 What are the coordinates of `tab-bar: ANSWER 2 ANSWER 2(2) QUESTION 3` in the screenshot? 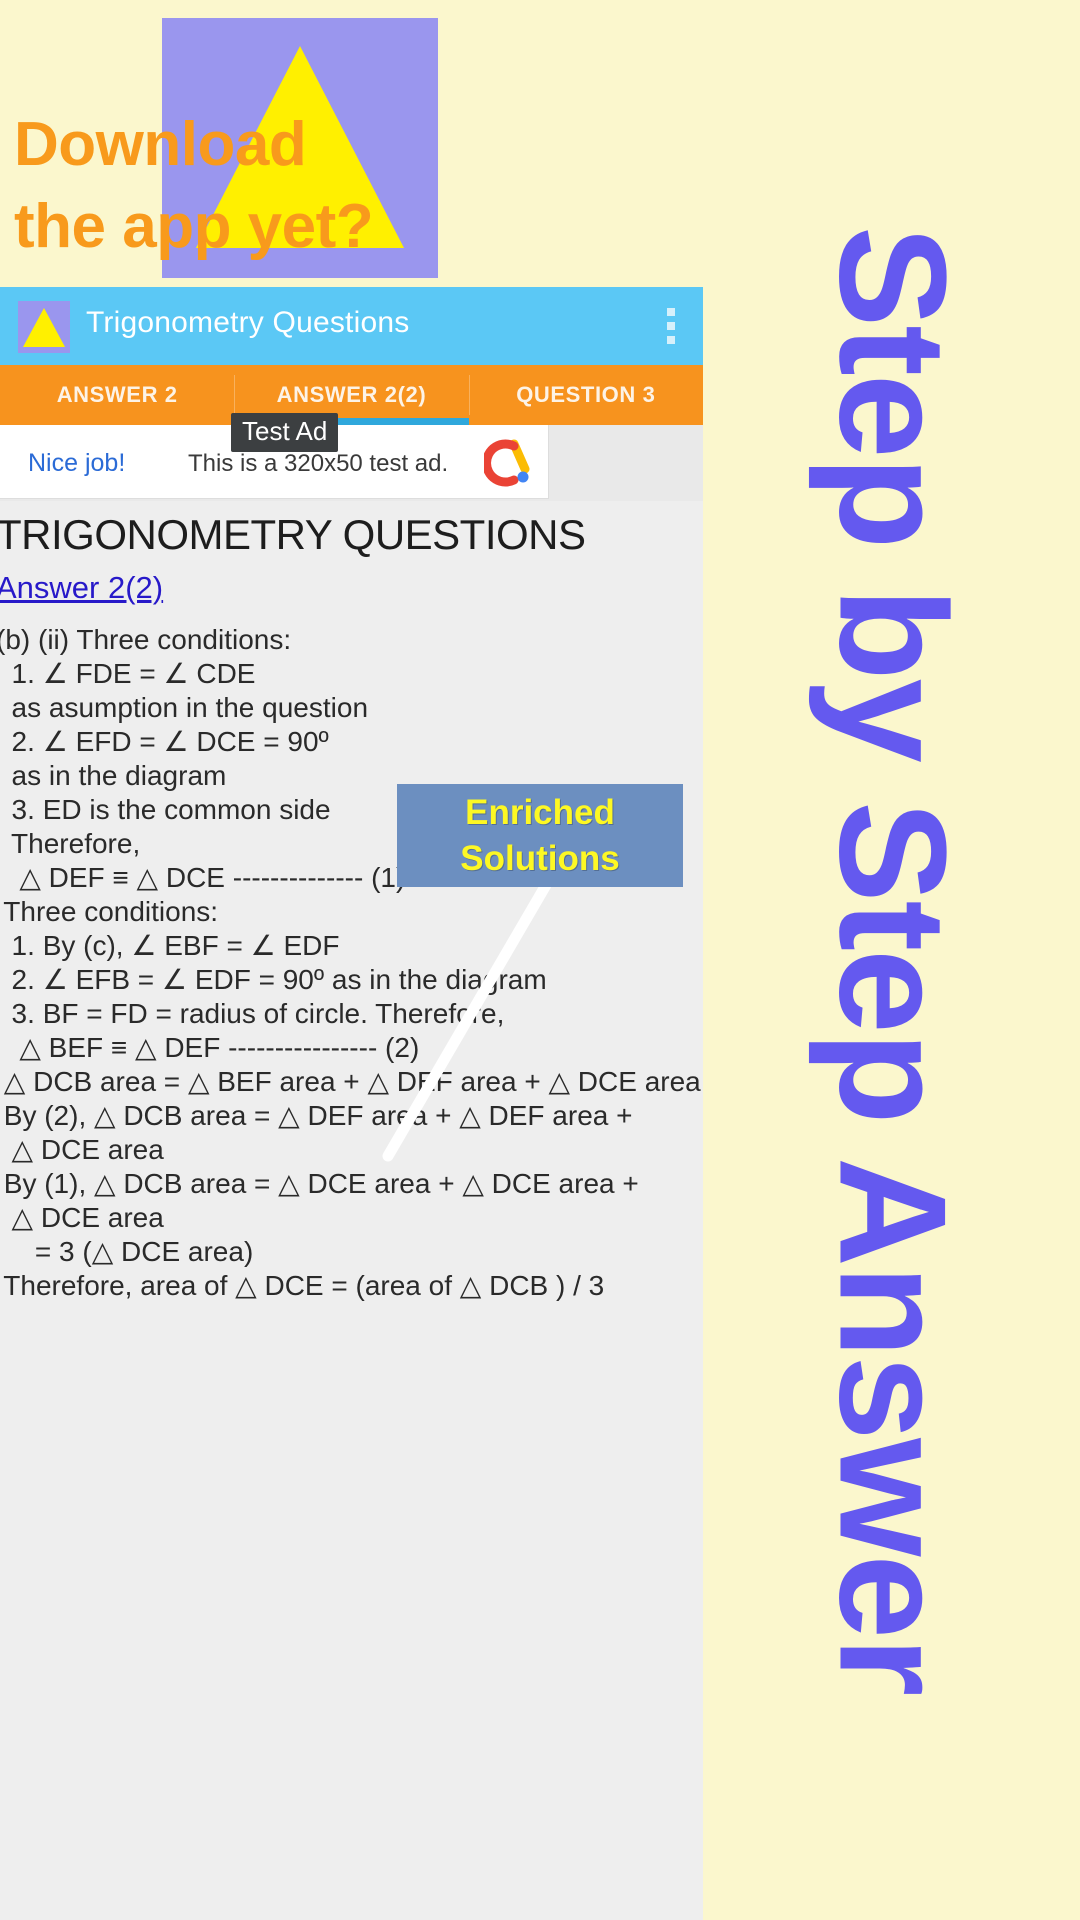 It's located at (351, 395).